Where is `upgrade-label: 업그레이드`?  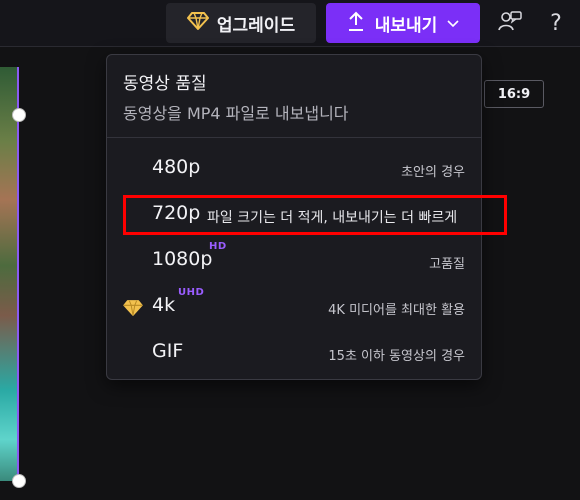
upgrade-label: 업그레이드 is located at coordinates (256, 25).